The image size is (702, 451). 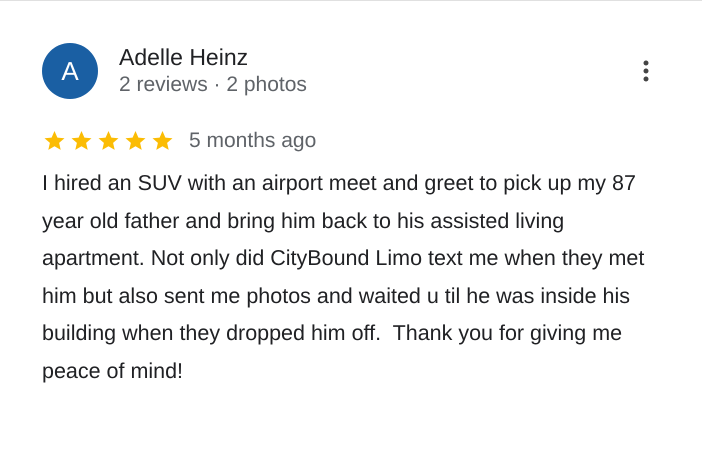 I want to click on review-time: 5 months ago, so click(x=252, y=141).